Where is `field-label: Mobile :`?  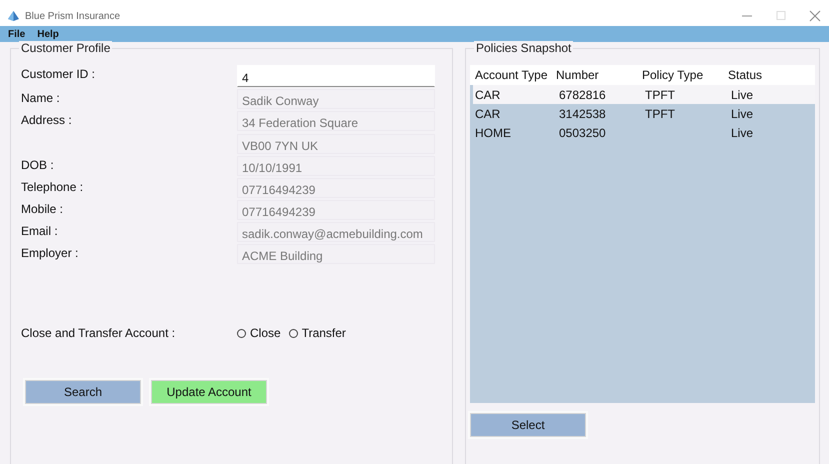
field-label: Mobile : is located at coordinates (42, 208).